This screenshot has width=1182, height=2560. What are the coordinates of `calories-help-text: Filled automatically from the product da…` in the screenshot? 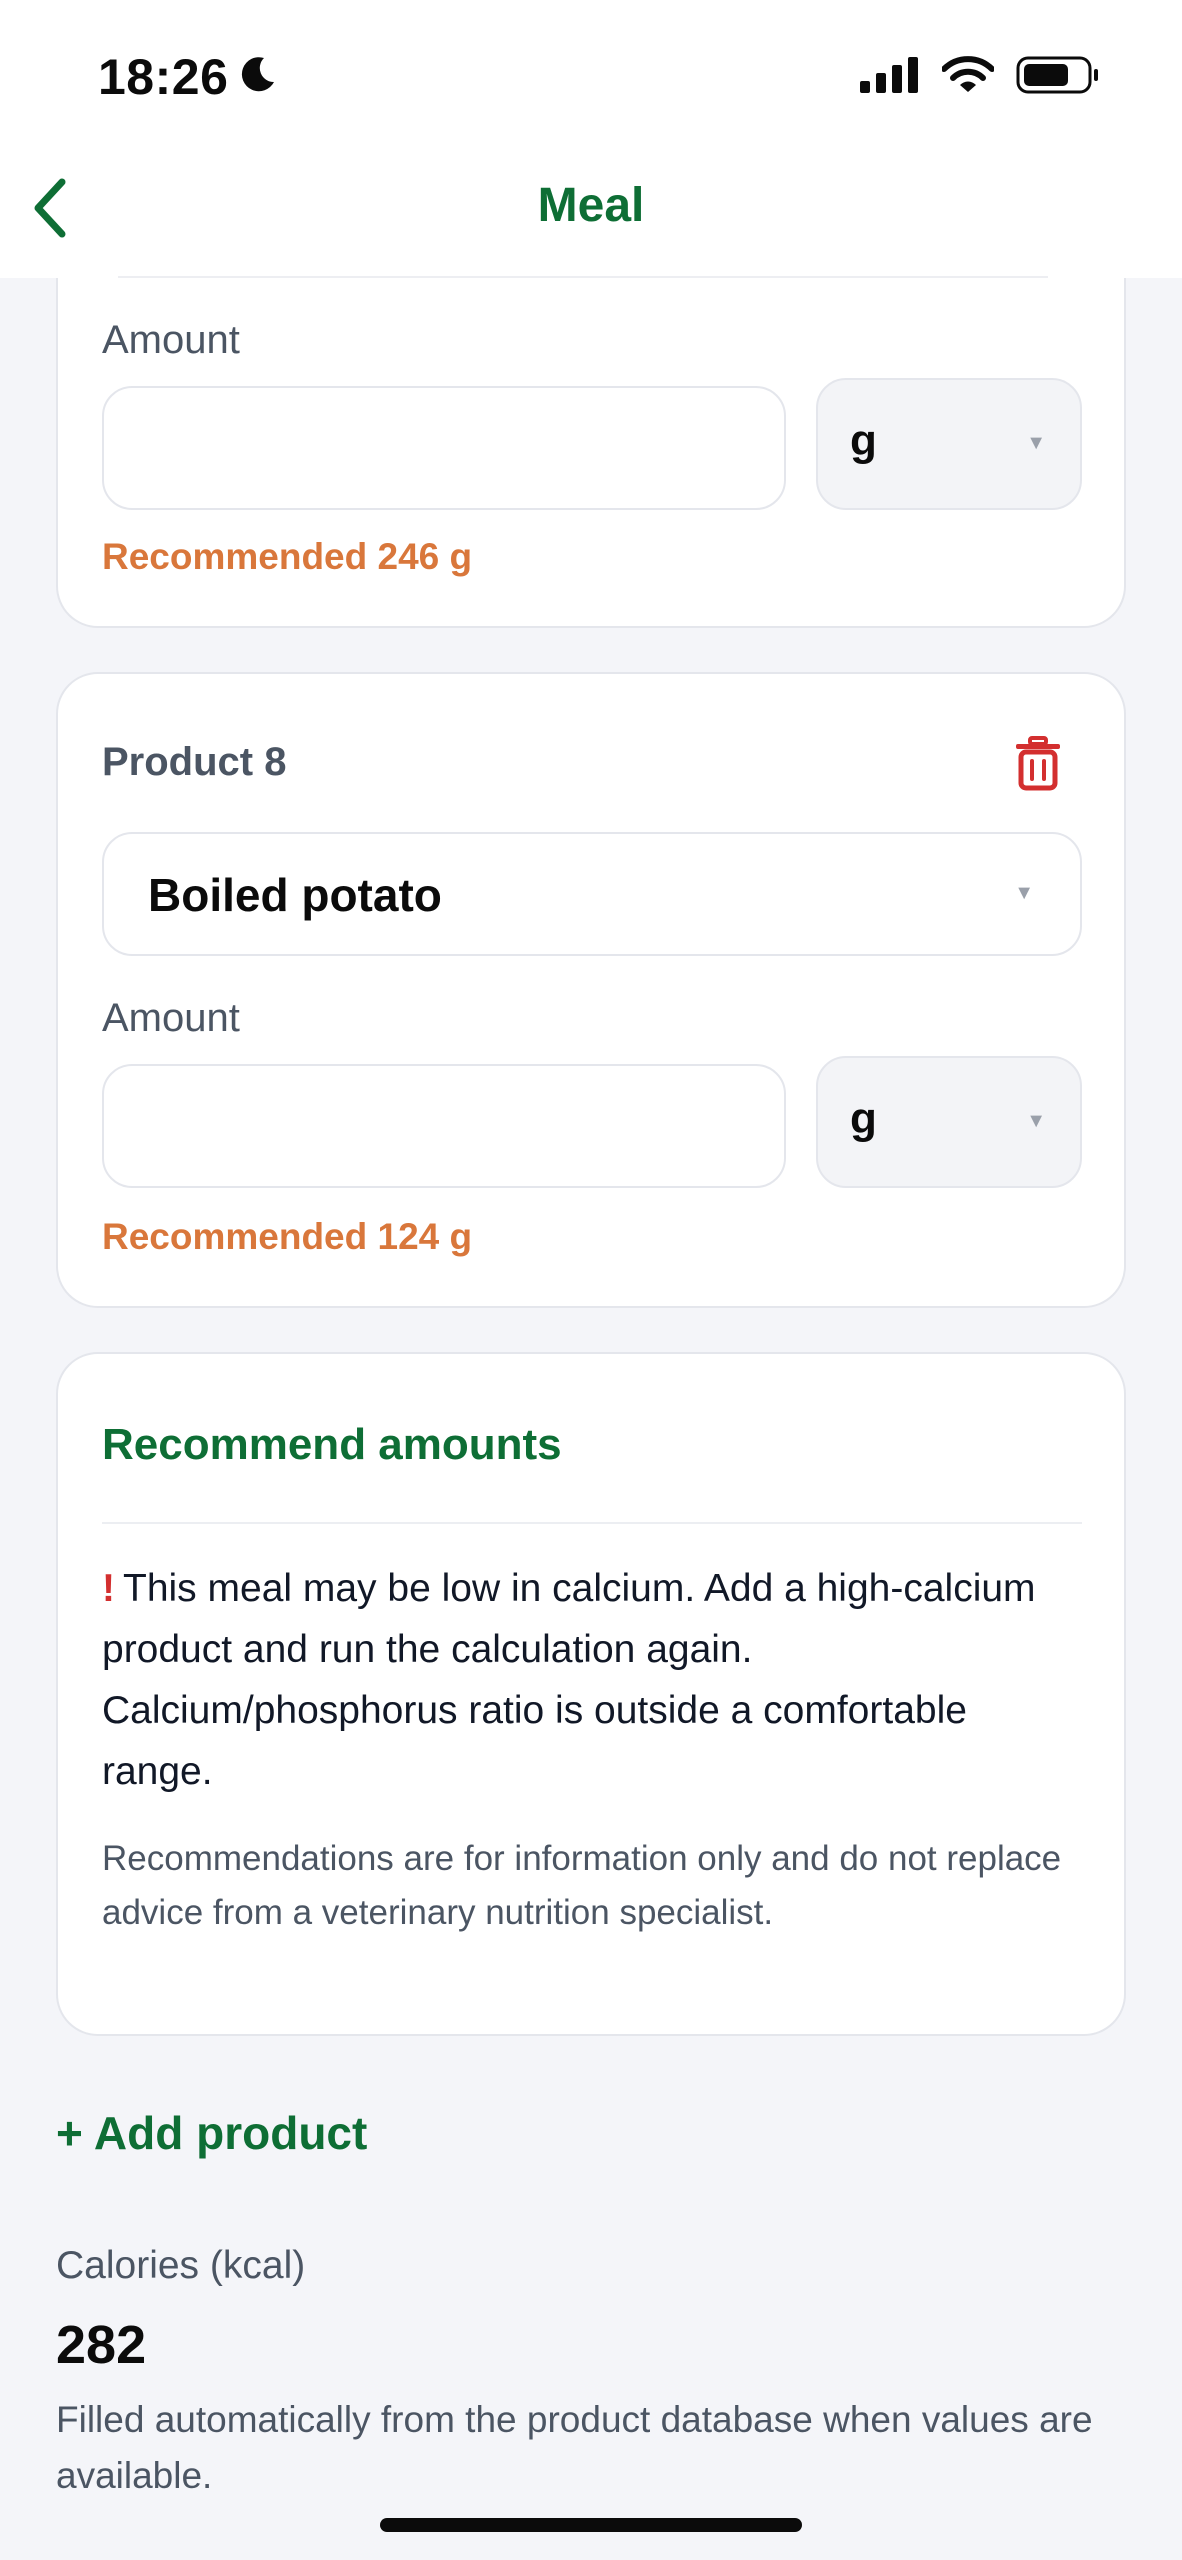 It's located at (574, 2447).